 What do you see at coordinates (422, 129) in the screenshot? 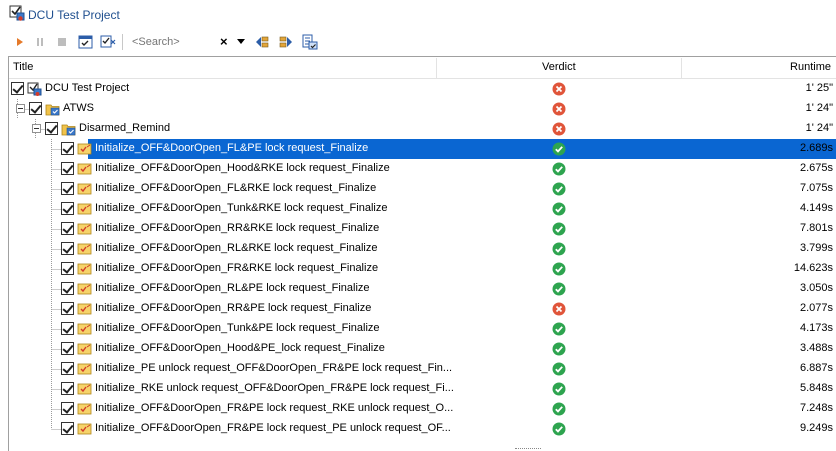
I see `suite-row: Disarmed_Remind 1' 24"` at bounding box center [422, 129].